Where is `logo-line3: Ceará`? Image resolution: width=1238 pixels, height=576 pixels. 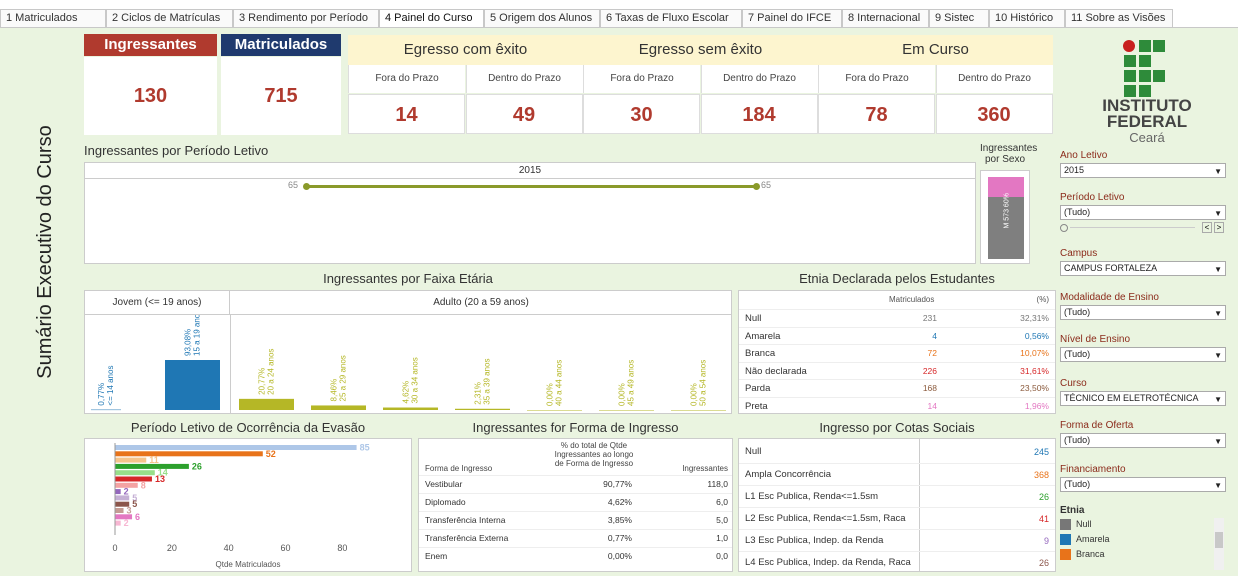
logo-line3: Ceará is located at coordinates (1147, 137).